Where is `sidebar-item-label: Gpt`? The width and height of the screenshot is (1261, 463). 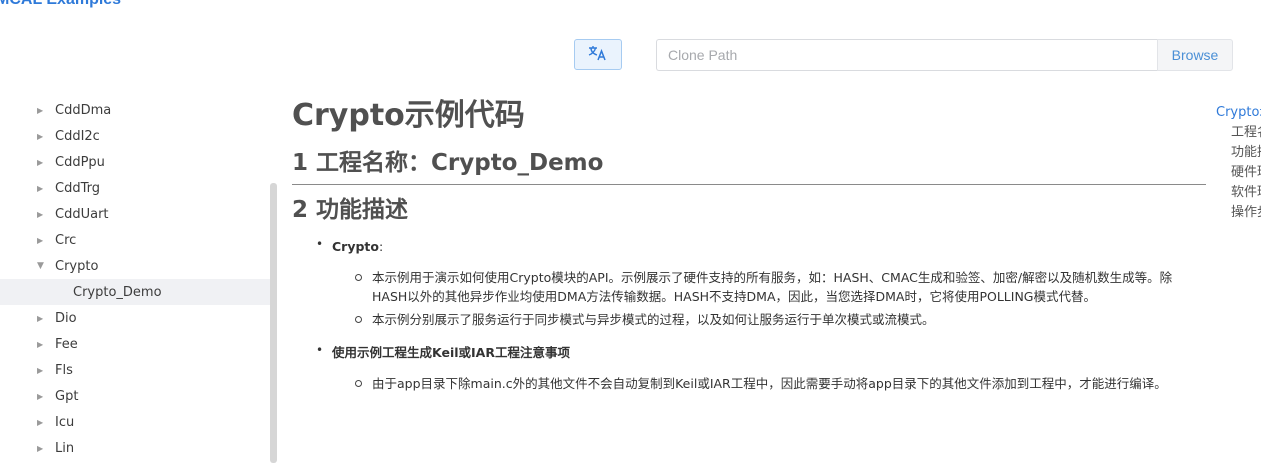
sidebar-item-label: Gpt is located at coordinates (67, 396).